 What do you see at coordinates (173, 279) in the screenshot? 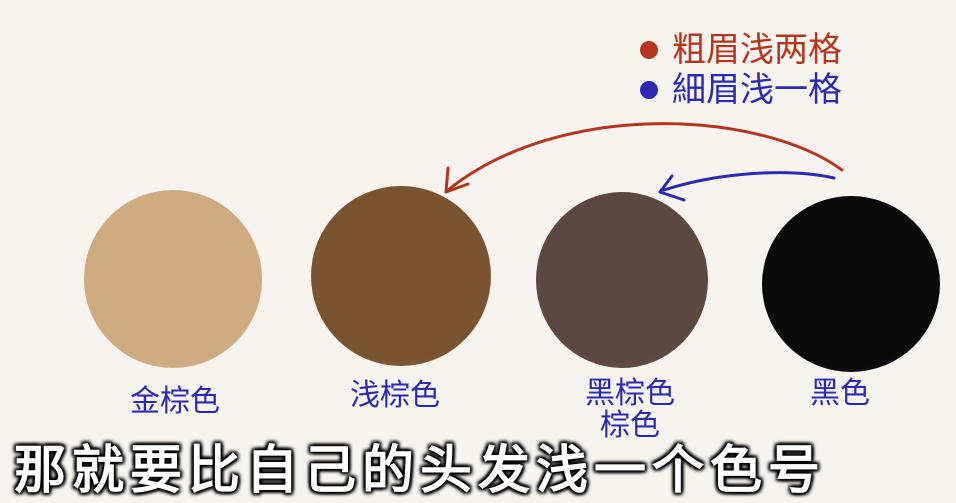
I see `swatch-golden-brown` at bounding box center [173, 279].